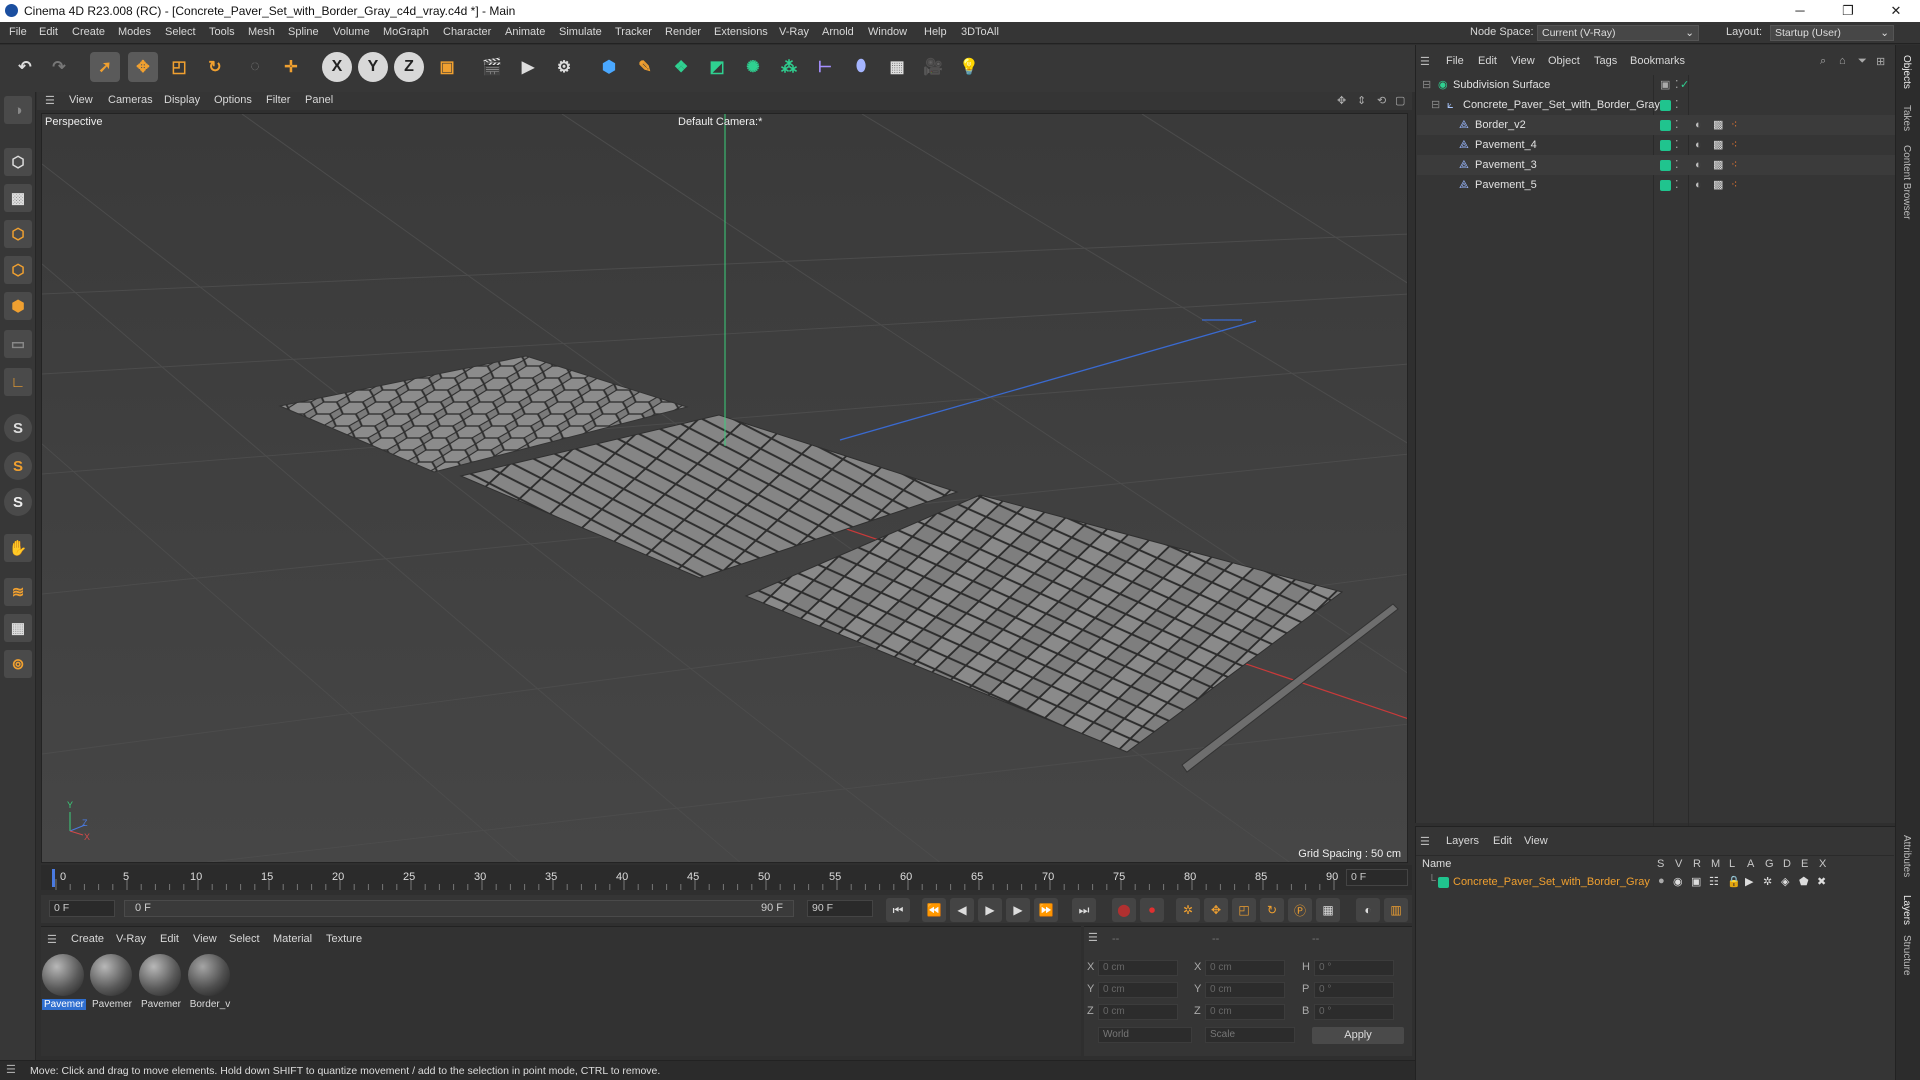  Describe the element at coordinates (1250, 1035) in the screenshot. I see `size-mode-select: Scale` at that location.